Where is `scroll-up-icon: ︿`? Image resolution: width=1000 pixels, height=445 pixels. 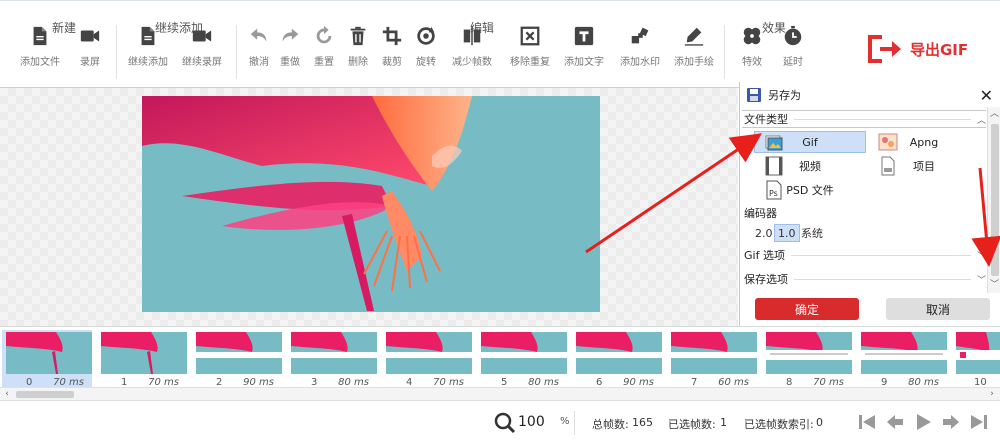 scroll-up-icon: ︿ is located at coordinates (994, 114).